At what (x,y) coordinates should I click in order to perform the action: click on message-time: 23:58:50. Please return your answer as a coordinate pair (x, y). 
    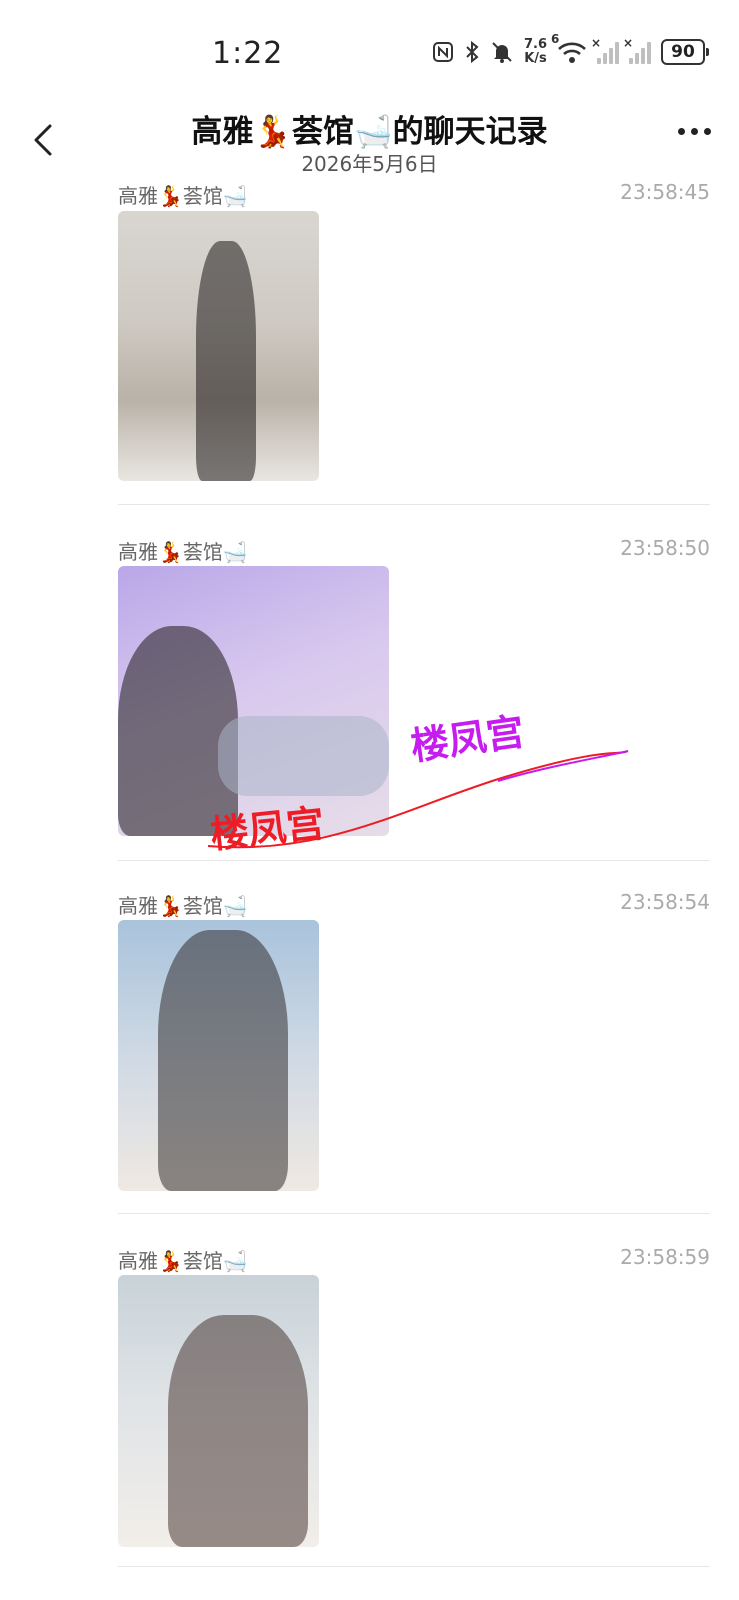
    Looking at the image, I should click on (665, 548).